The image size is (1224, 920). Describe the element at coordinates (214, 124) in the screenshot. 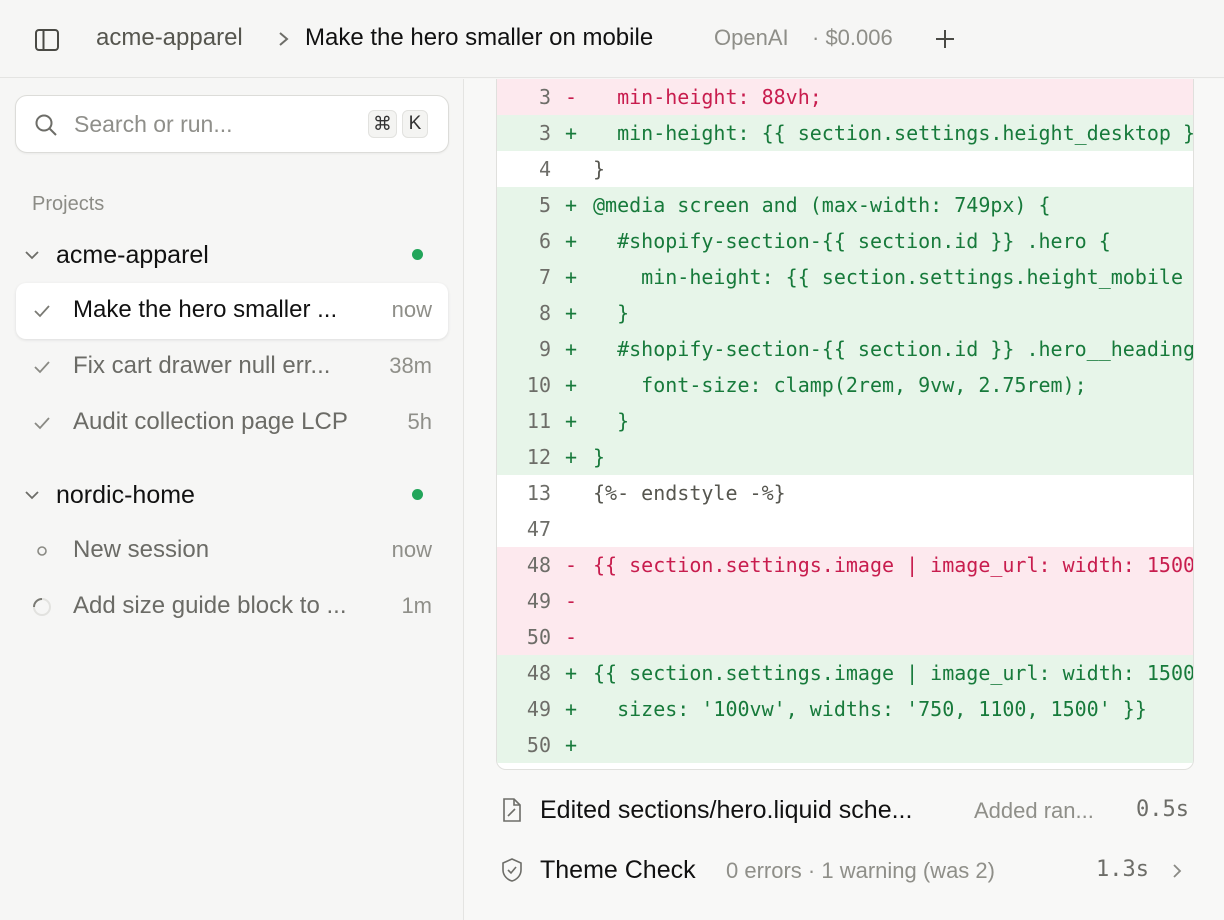

I see `search-input` at that location.